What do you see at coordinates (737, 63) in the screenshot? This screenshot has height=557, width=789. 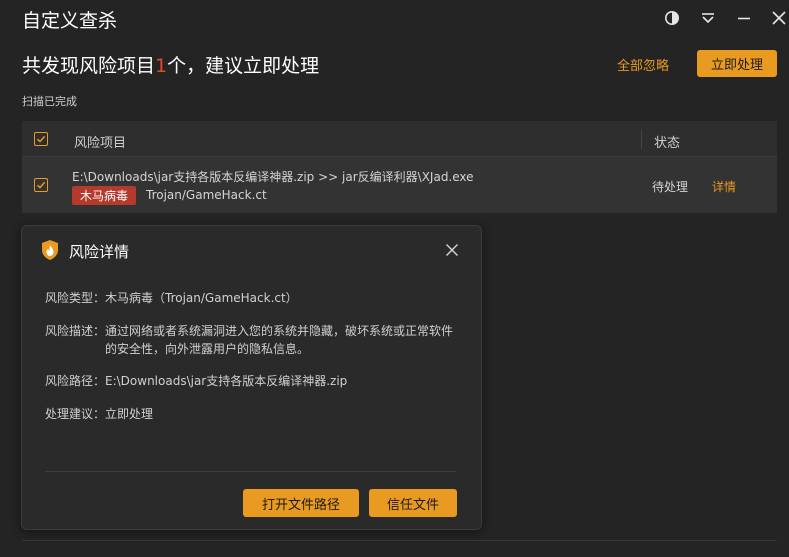 I see `process-now-button: 立即处理` at bounding box center [737, 63].